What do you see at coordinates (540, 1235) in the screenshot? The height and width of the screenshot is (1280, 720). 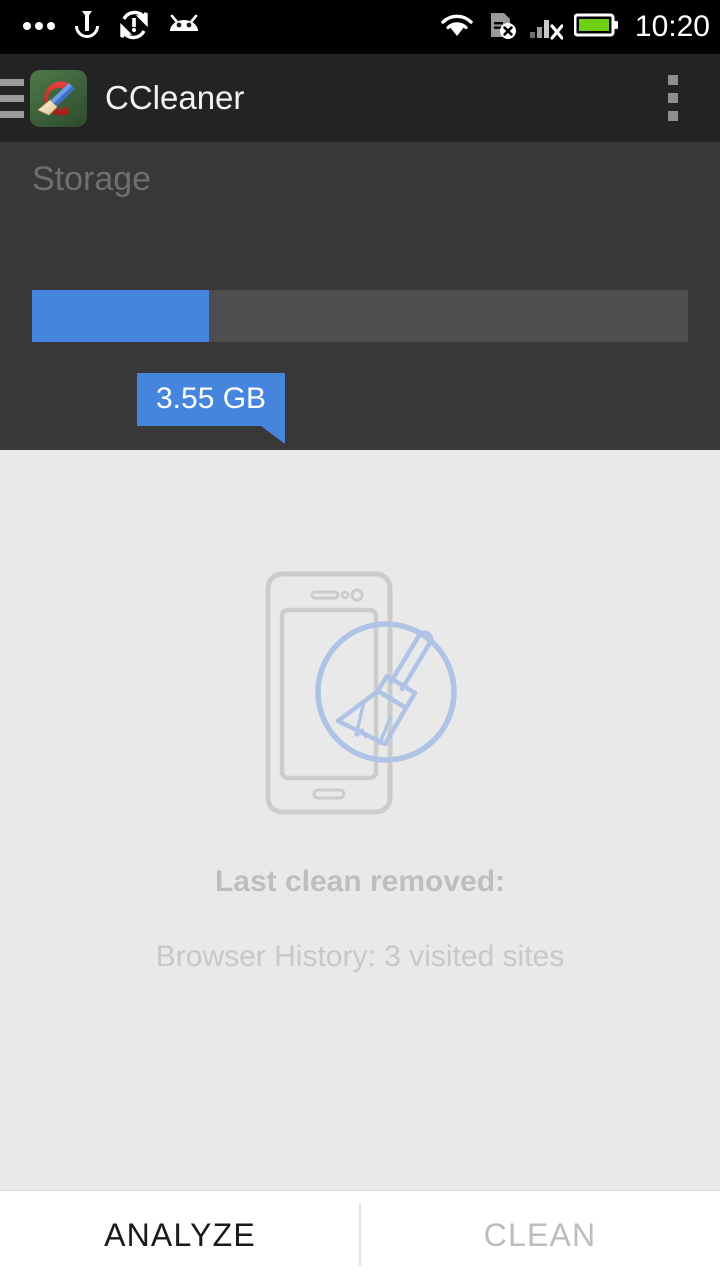 I see `clean-button: CLEAN` at bounding box center [540, 1235].